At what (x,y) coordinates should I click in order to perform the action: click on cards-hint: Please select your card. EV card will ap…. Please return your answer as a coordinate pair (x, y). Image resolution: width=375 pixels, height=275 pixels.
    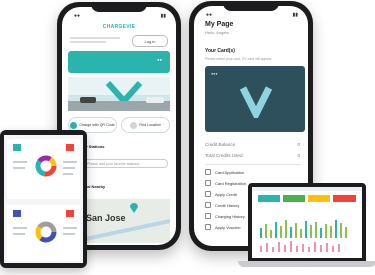
    Looking at the image, I should click on (239, 59).